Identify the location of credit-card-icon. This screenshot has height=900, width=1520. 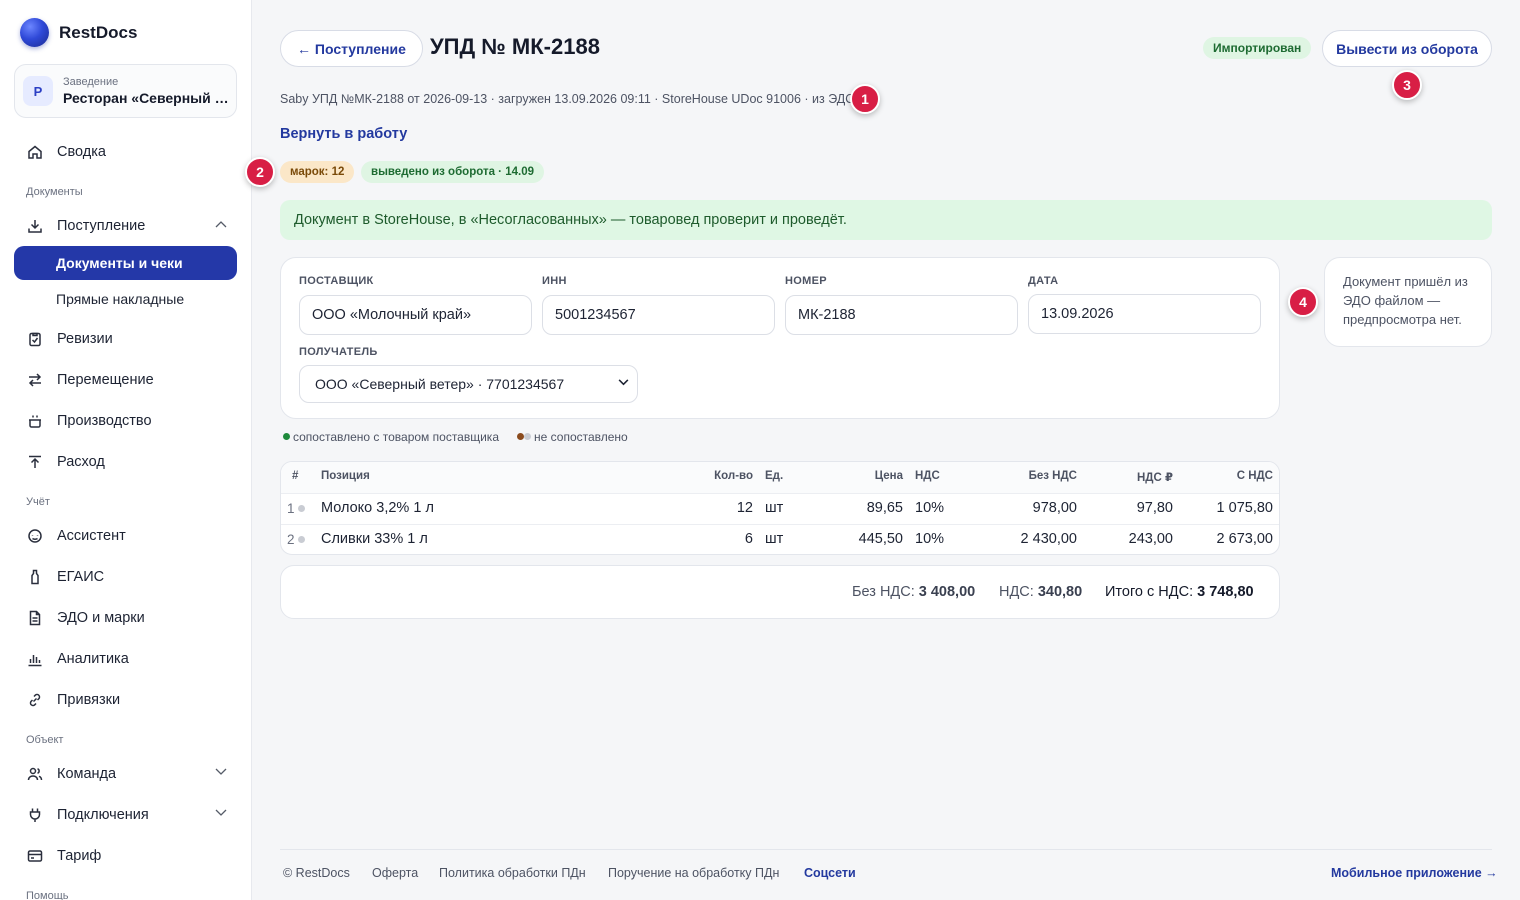
(35, 856).